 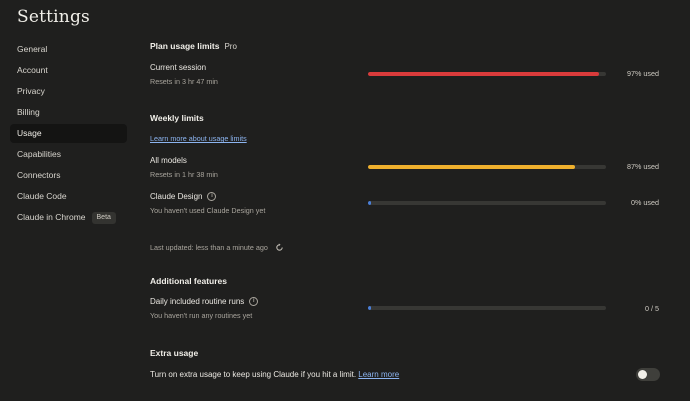 What do you see at coordinates (198, 138) in the screenshot?
I see `learn-more-usage-limits-link: Learn more about usage limits` at bounding box center [198, 138].